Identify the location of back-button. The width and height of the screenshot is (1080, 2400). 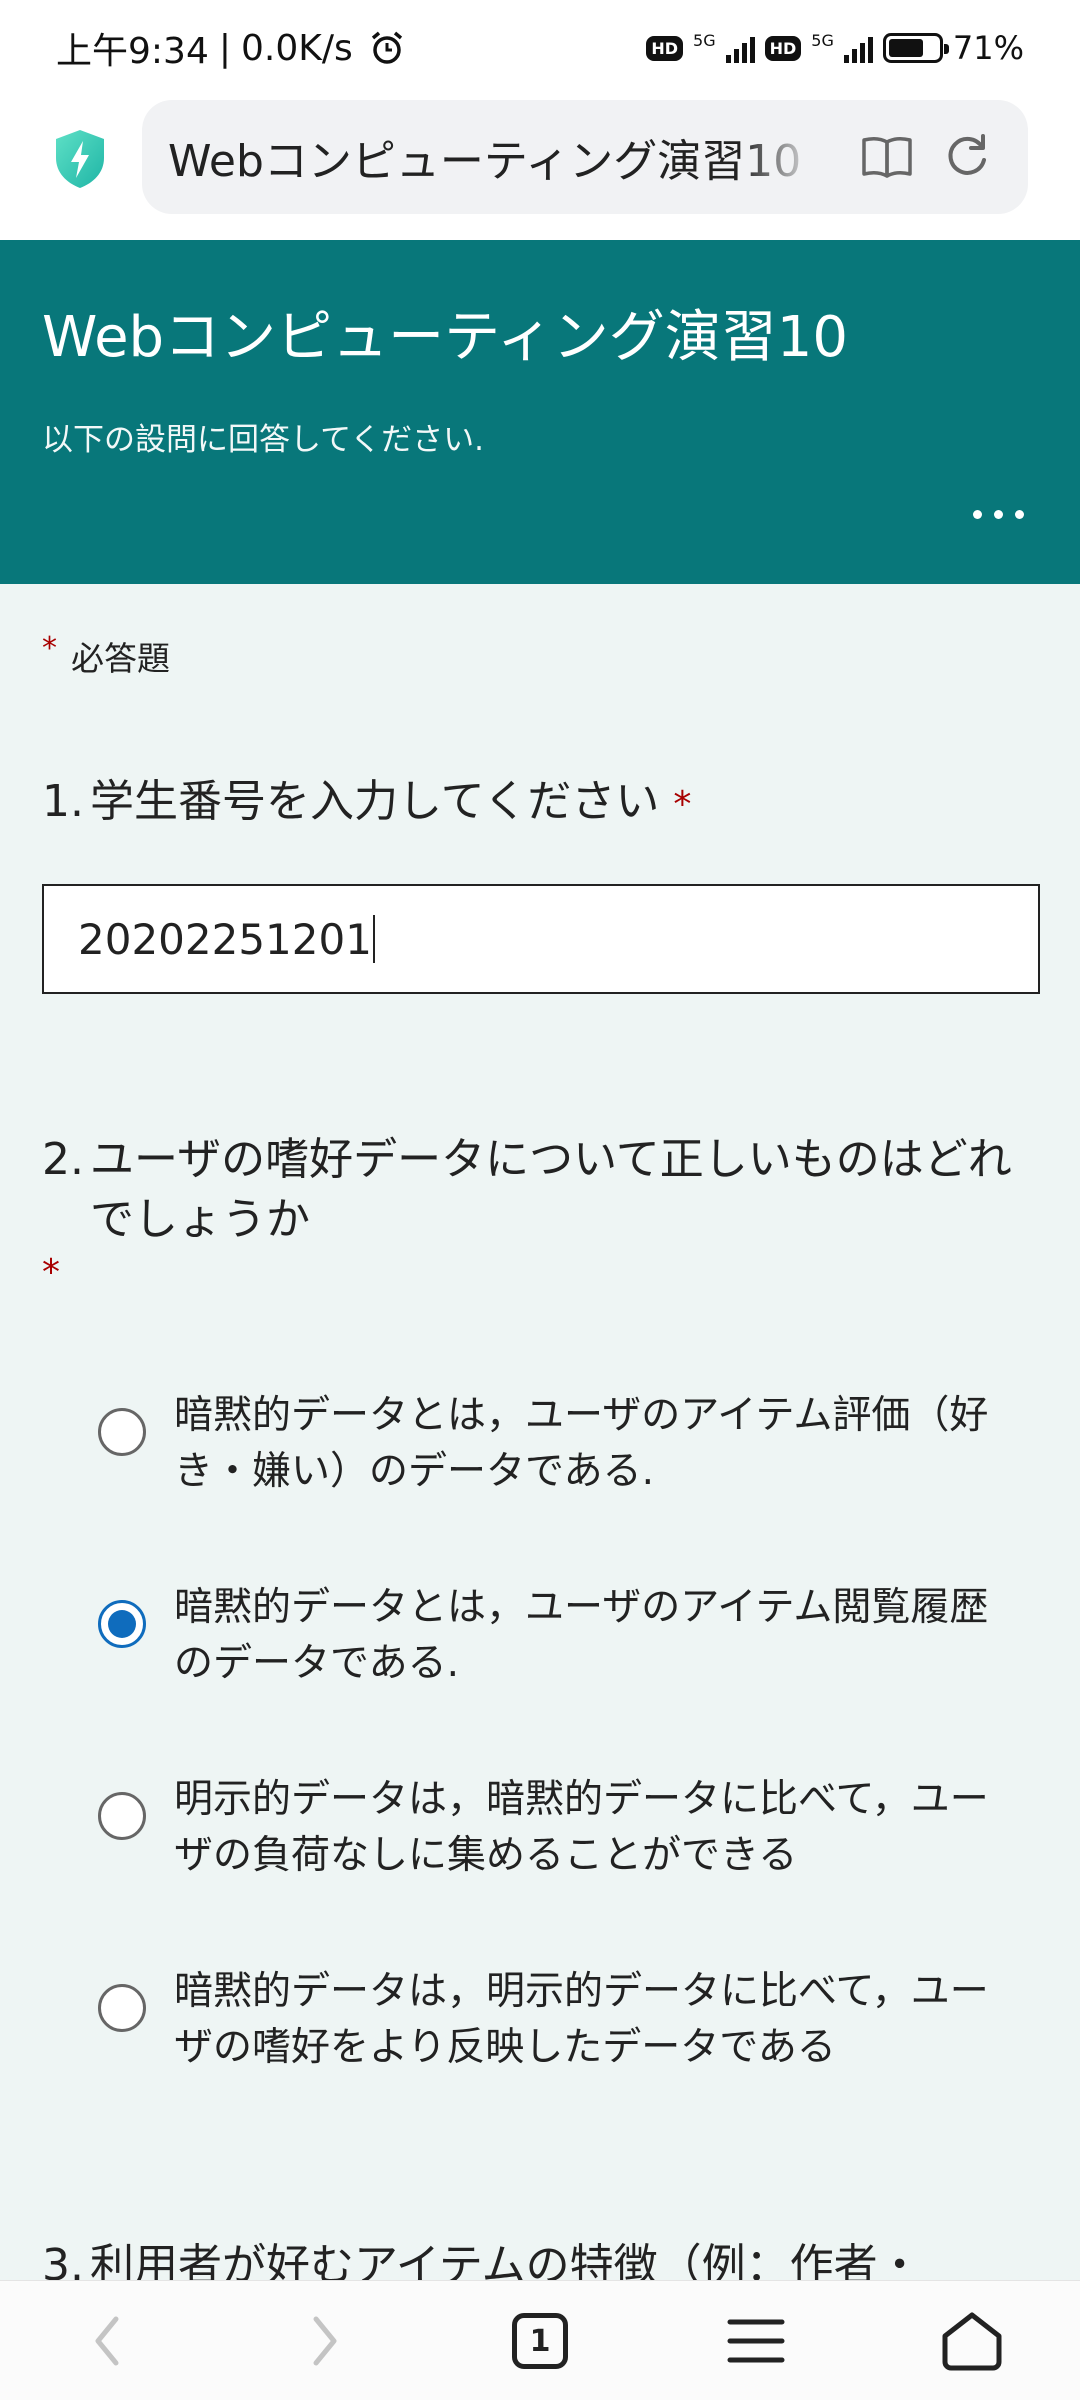
(108, 2341).